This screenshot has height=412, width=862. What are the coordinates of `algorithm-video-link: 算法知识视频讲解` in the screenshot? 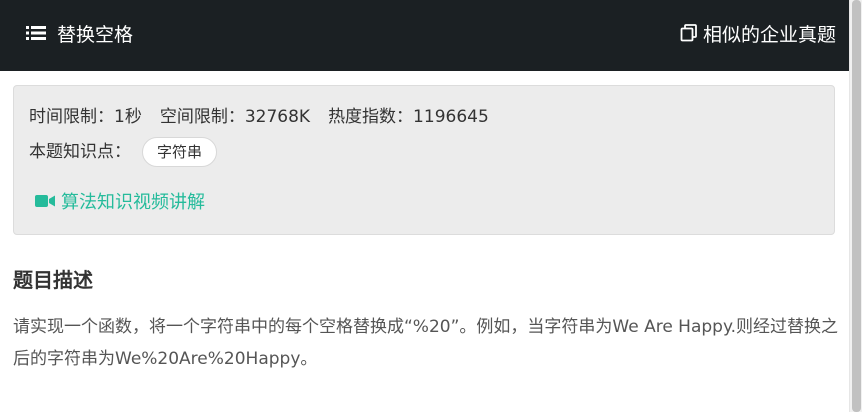 It's located at (120, 203).